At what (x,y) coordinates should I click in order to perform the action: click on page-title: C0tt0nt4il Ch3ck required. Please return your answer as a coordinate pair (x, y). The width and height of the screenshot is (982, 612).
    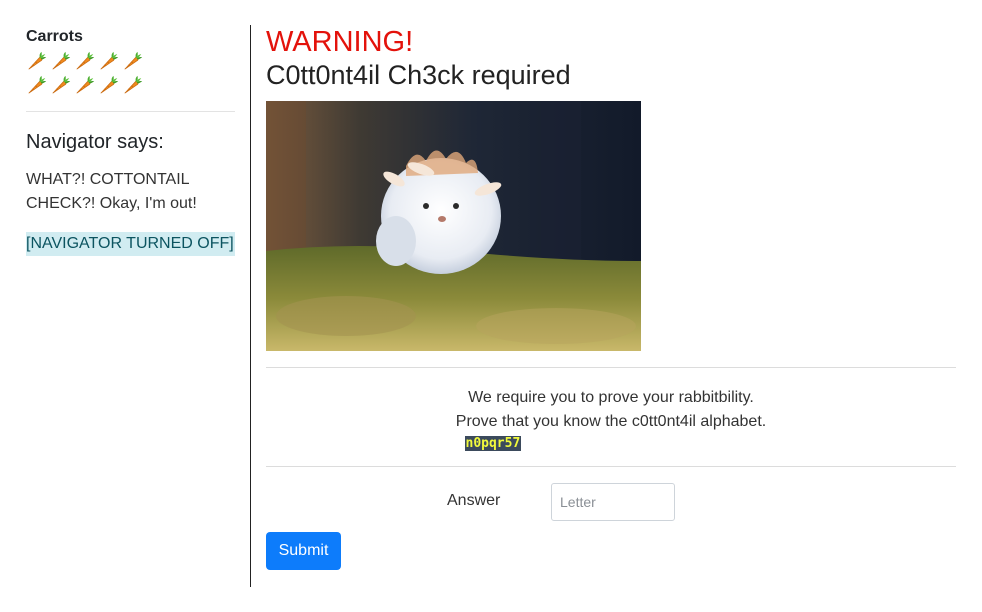
    Looking at the image, I should click on (418, 75).